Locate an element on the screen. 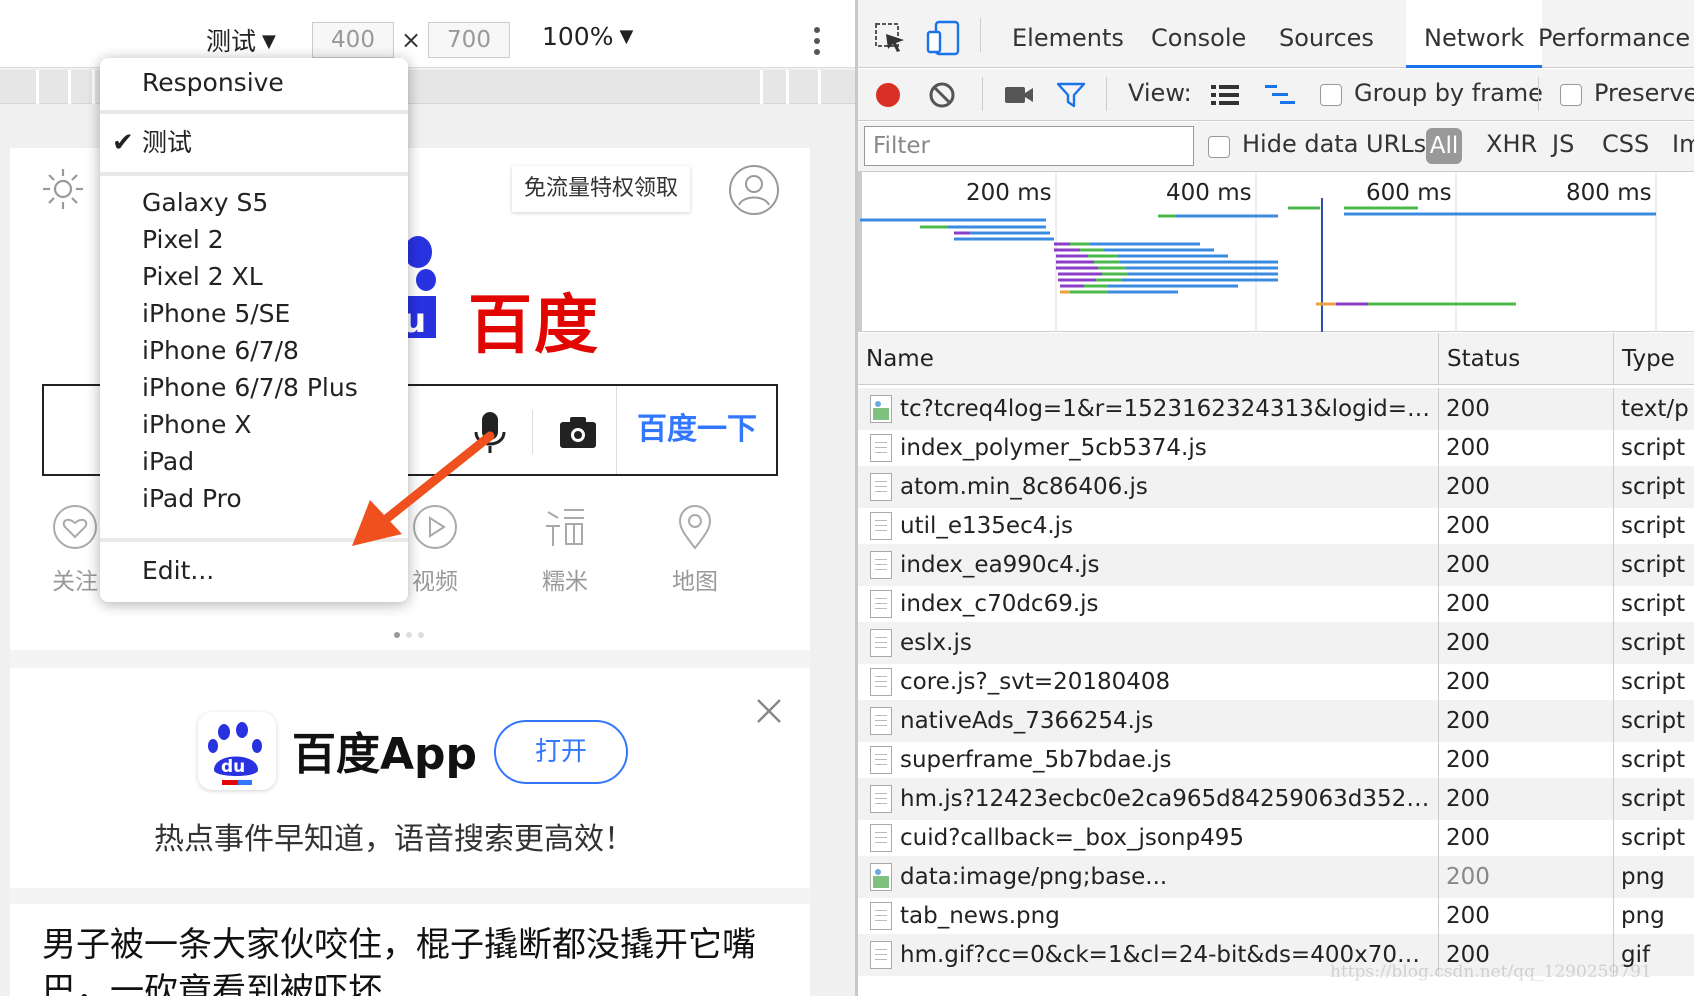 The width and height of the screenshot is (1694, 996). baidu-logo: u 百度 is located at coordinates (515, 299).